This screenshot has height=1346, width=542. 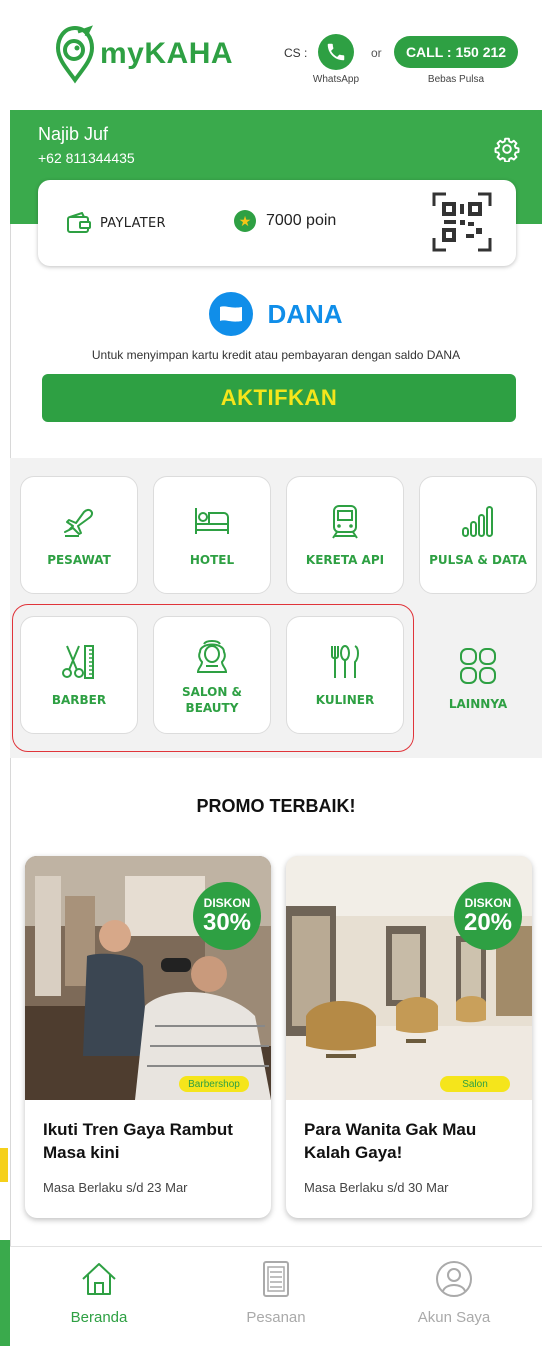 What do you see at coordinates (276, 806) in the screenshot?
I see `promo-section-title: PROMO TERBAIK!` at bounding box center [276, 806].